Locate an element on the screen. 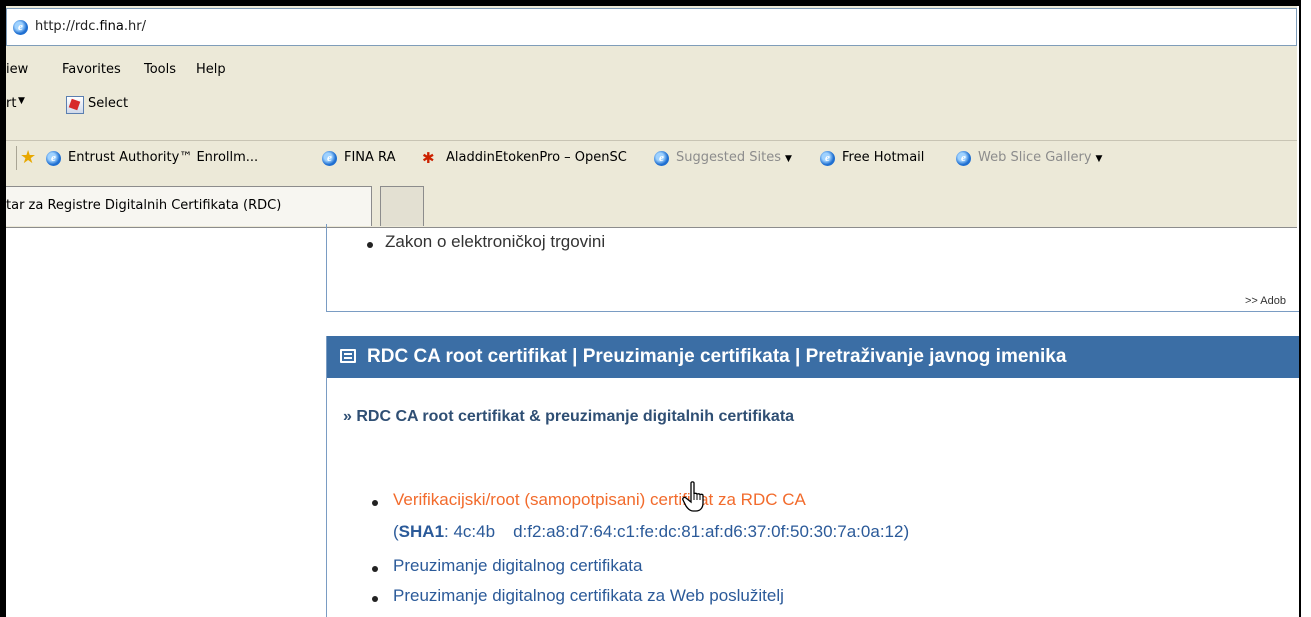  address-bar: e http://rdc.fina.hr/ is located at coordinates (651, 27).